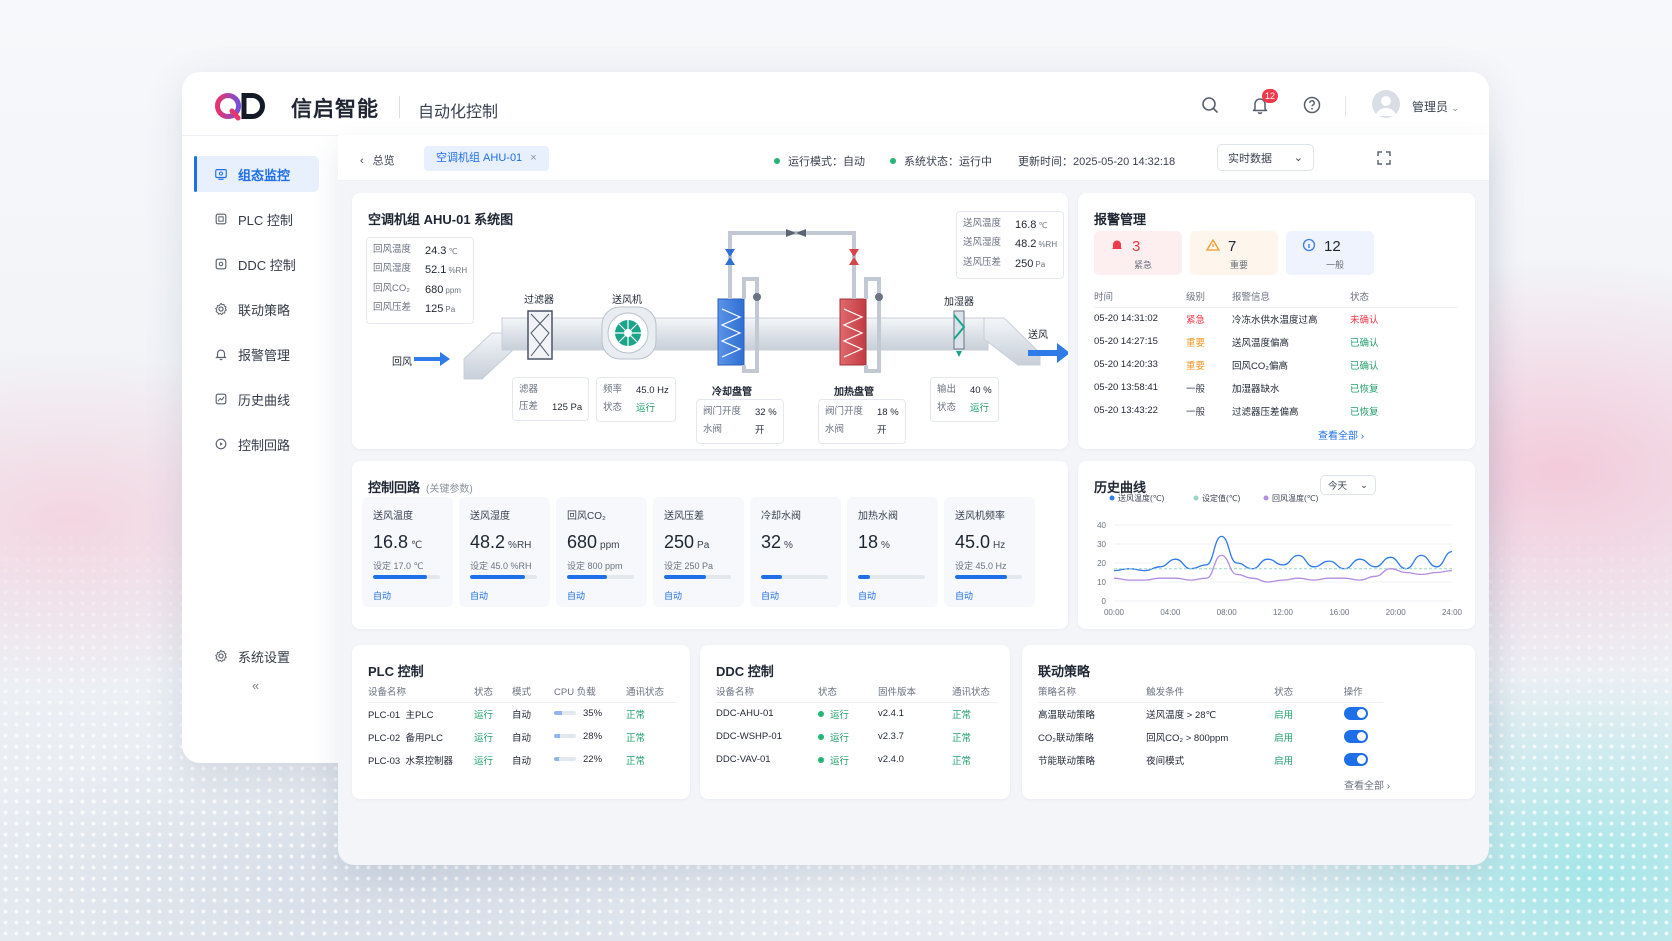 This screenshot has height=941, width=1672. Describe the element at coordinates (1239, 265) in the screenshot. I see `alarm-level: 重要` at that location.